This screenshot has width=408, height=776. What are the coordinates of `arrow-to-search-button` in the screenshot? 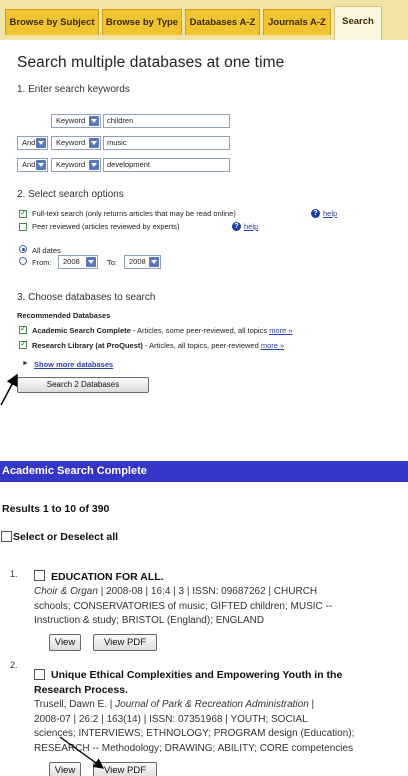 It's located at (9, 389).